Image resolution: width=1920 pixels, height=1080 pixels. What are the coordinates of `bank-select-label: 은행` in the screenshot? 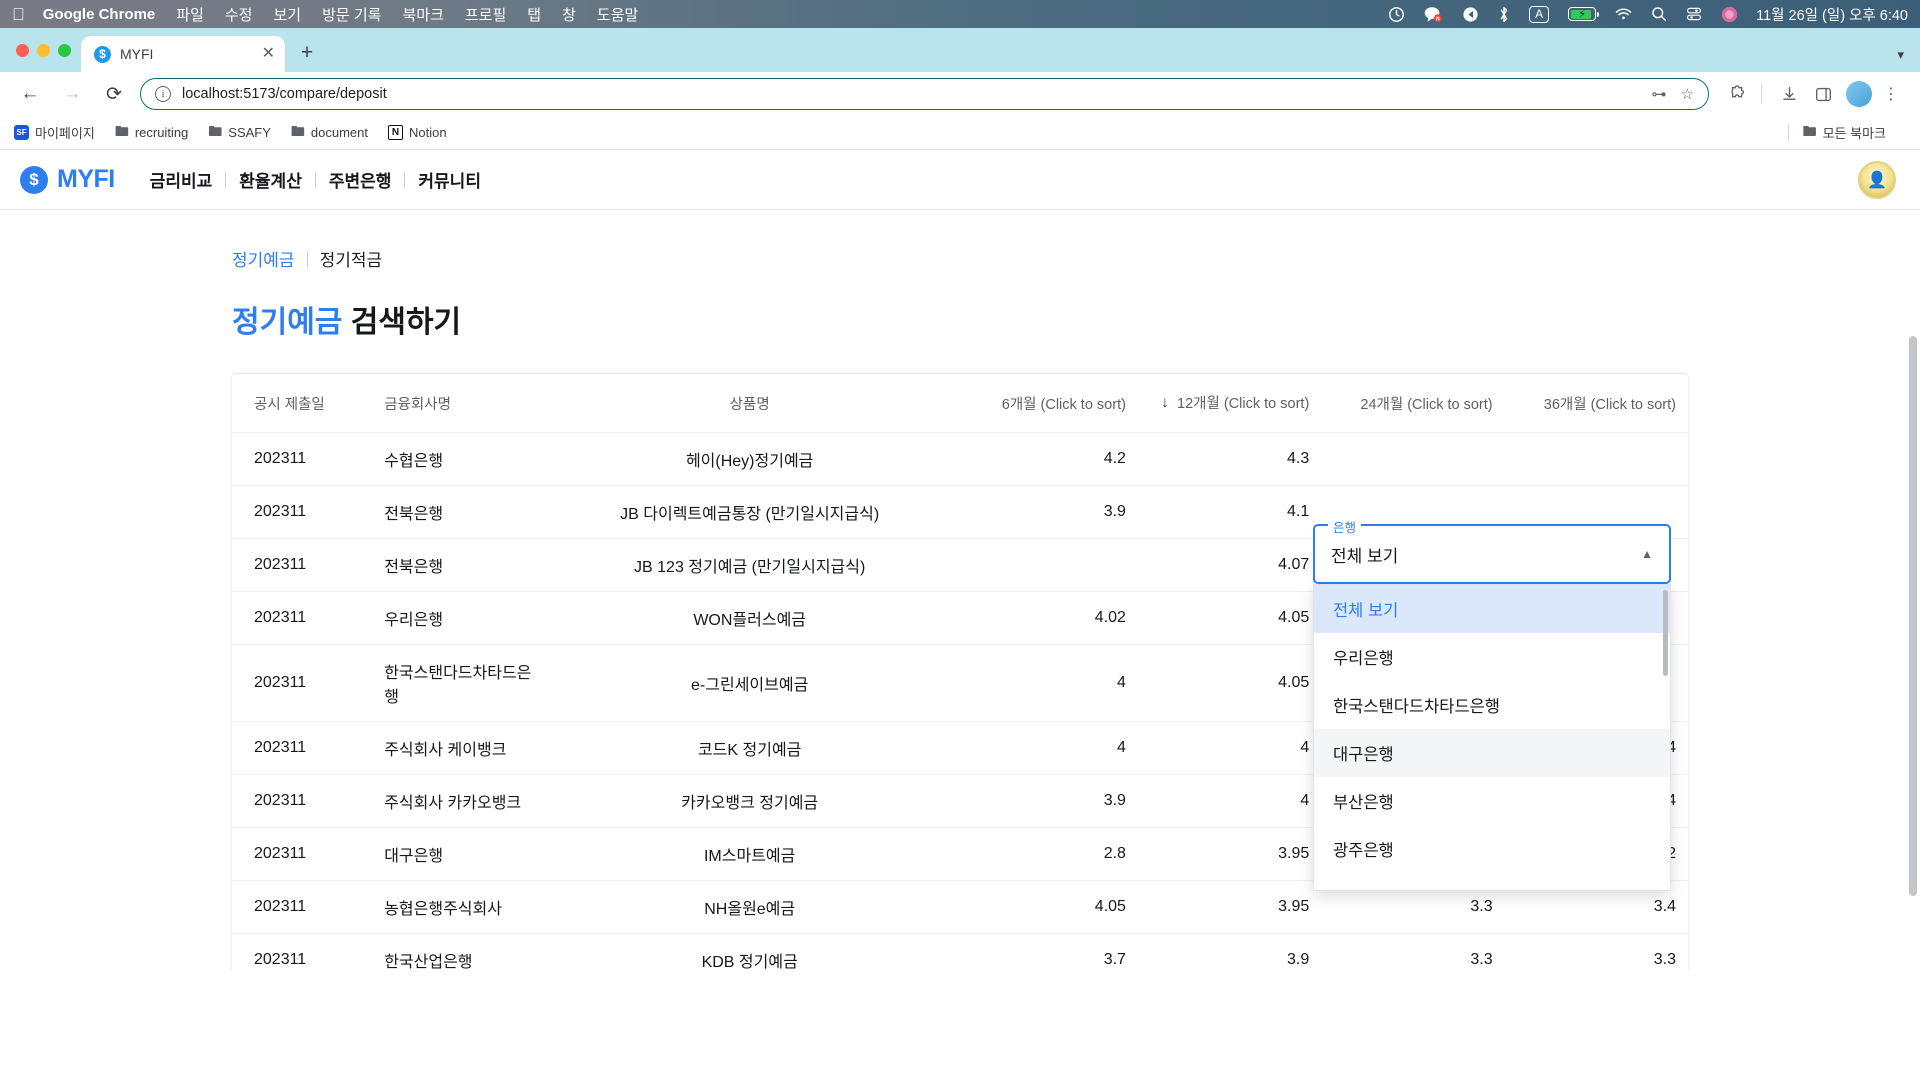 It's located at (1345, 526).